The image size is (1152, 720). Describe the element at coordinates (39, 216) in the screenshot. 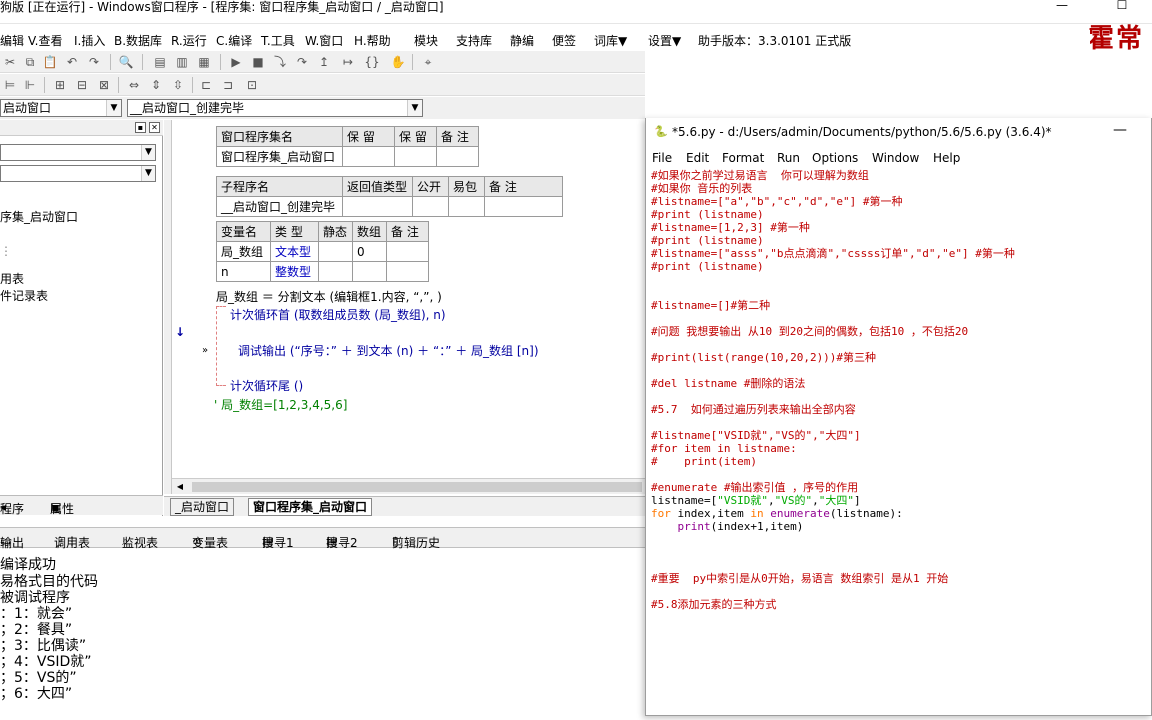

I see `tree-item-assembly: 序集_启动窗口` at that location.